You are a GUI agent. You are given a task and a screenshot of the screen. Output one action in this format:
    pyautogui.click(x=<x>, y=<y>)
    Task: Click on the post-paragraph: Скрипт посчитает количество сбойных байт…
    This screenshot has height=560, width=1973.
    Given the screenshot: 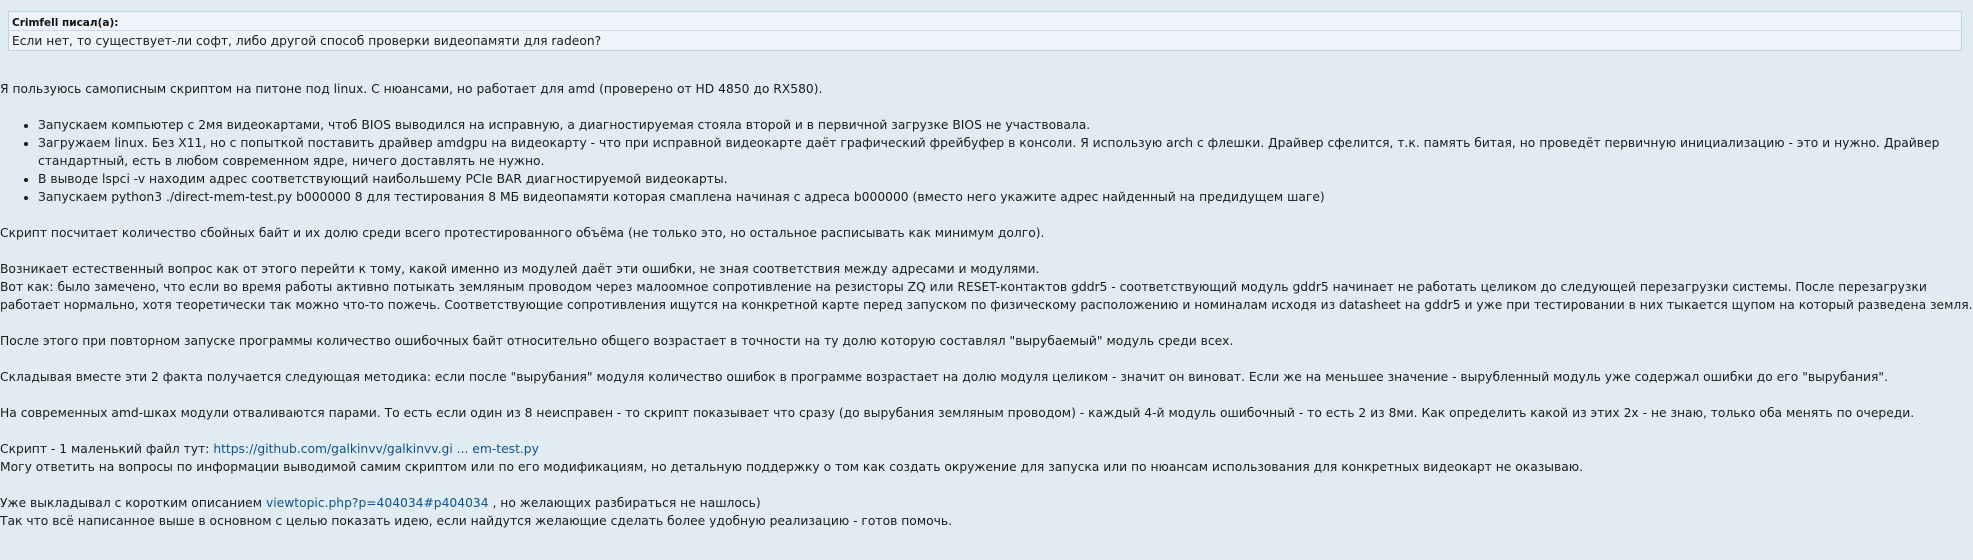 What is the action you would take?
    pyautogui.click(x=522, y=233)
    